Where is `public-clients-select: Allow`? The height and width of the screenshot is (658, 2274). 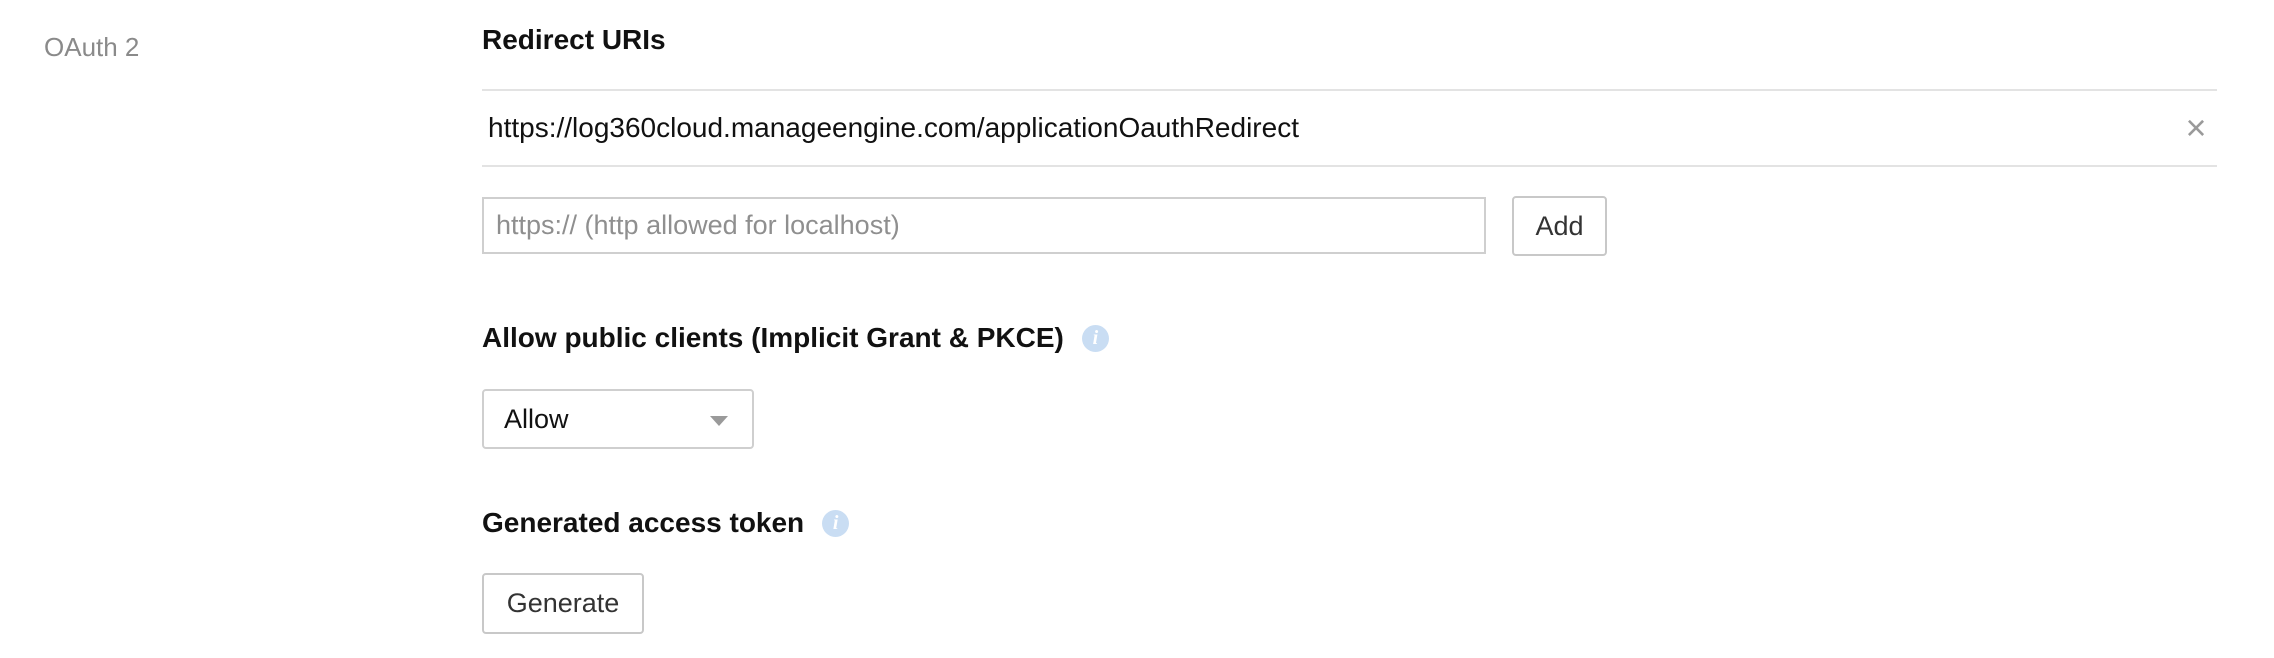 public-clients-select: Allow is located at coordinates (618, 419).